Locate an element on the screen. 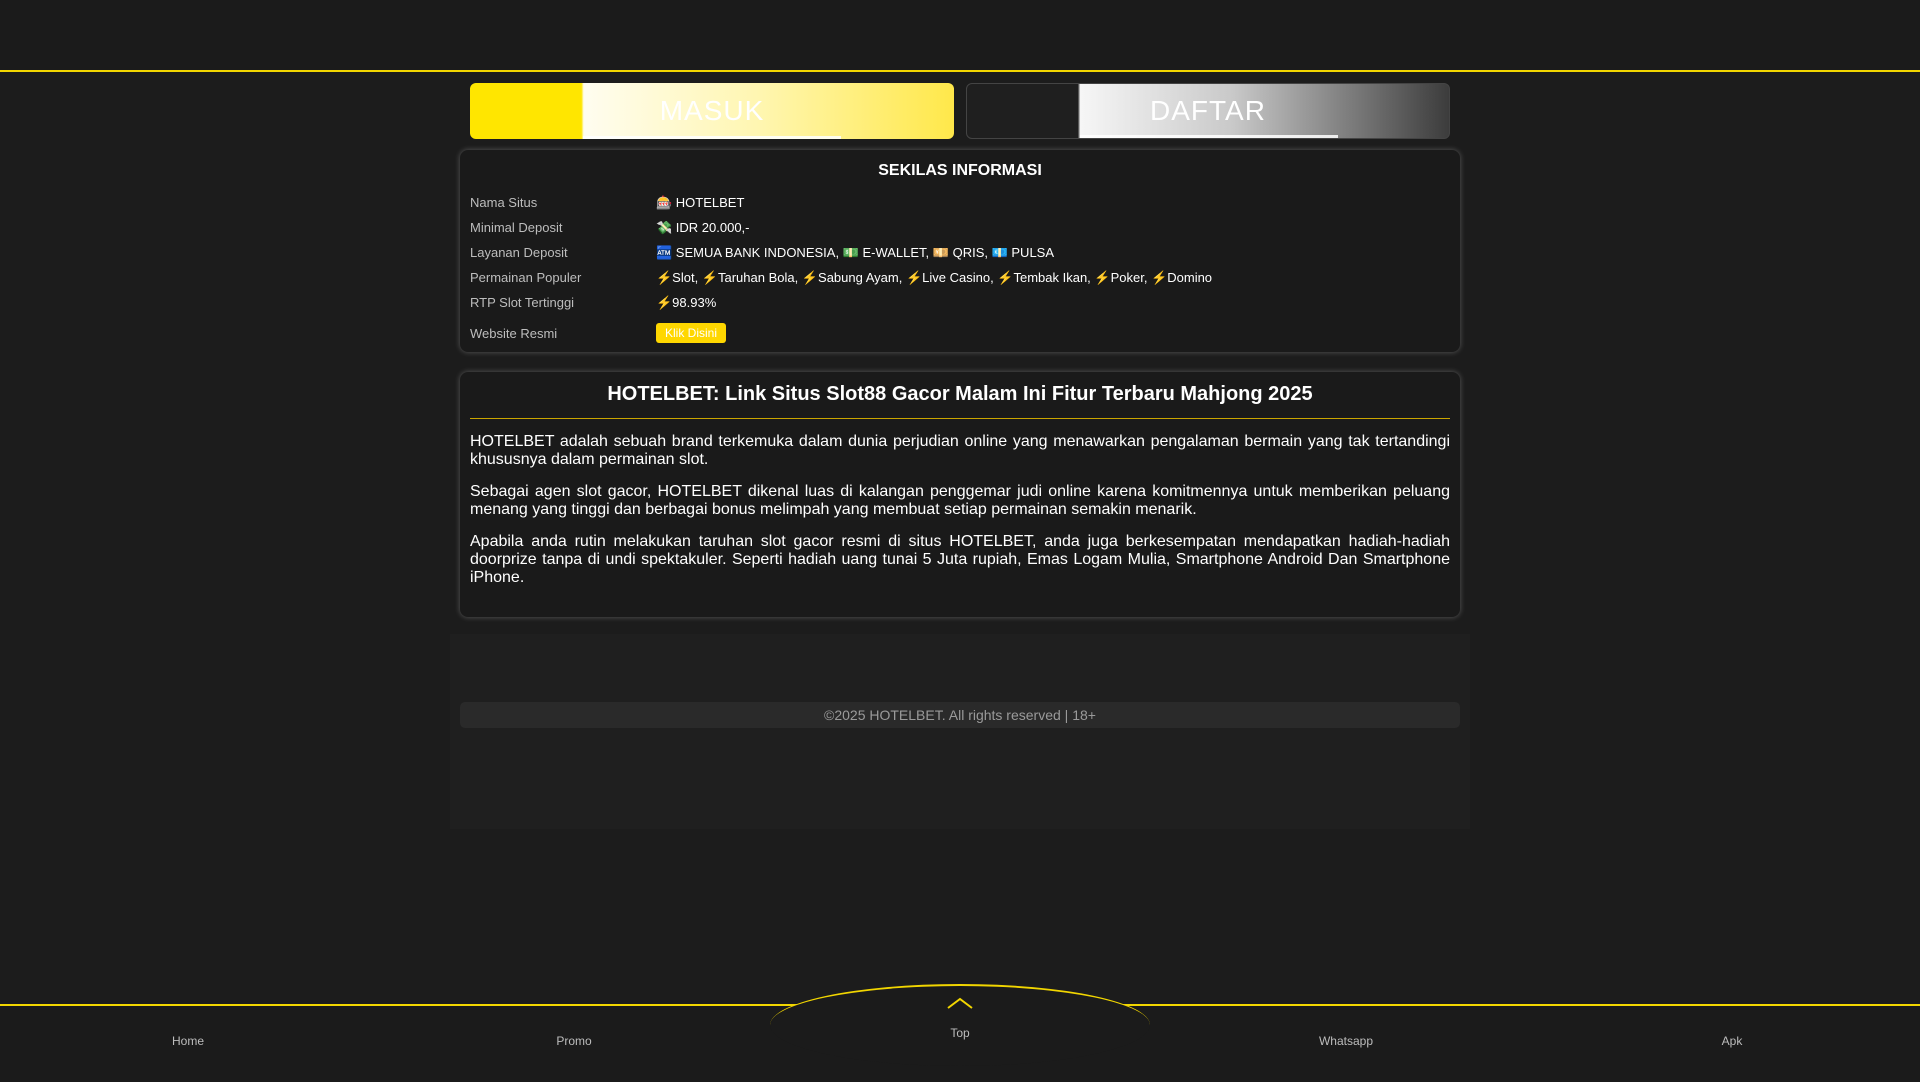 This screenshot has width=1920, height=1082. info-key: Nama Situs is located at coordinates (504, 202).